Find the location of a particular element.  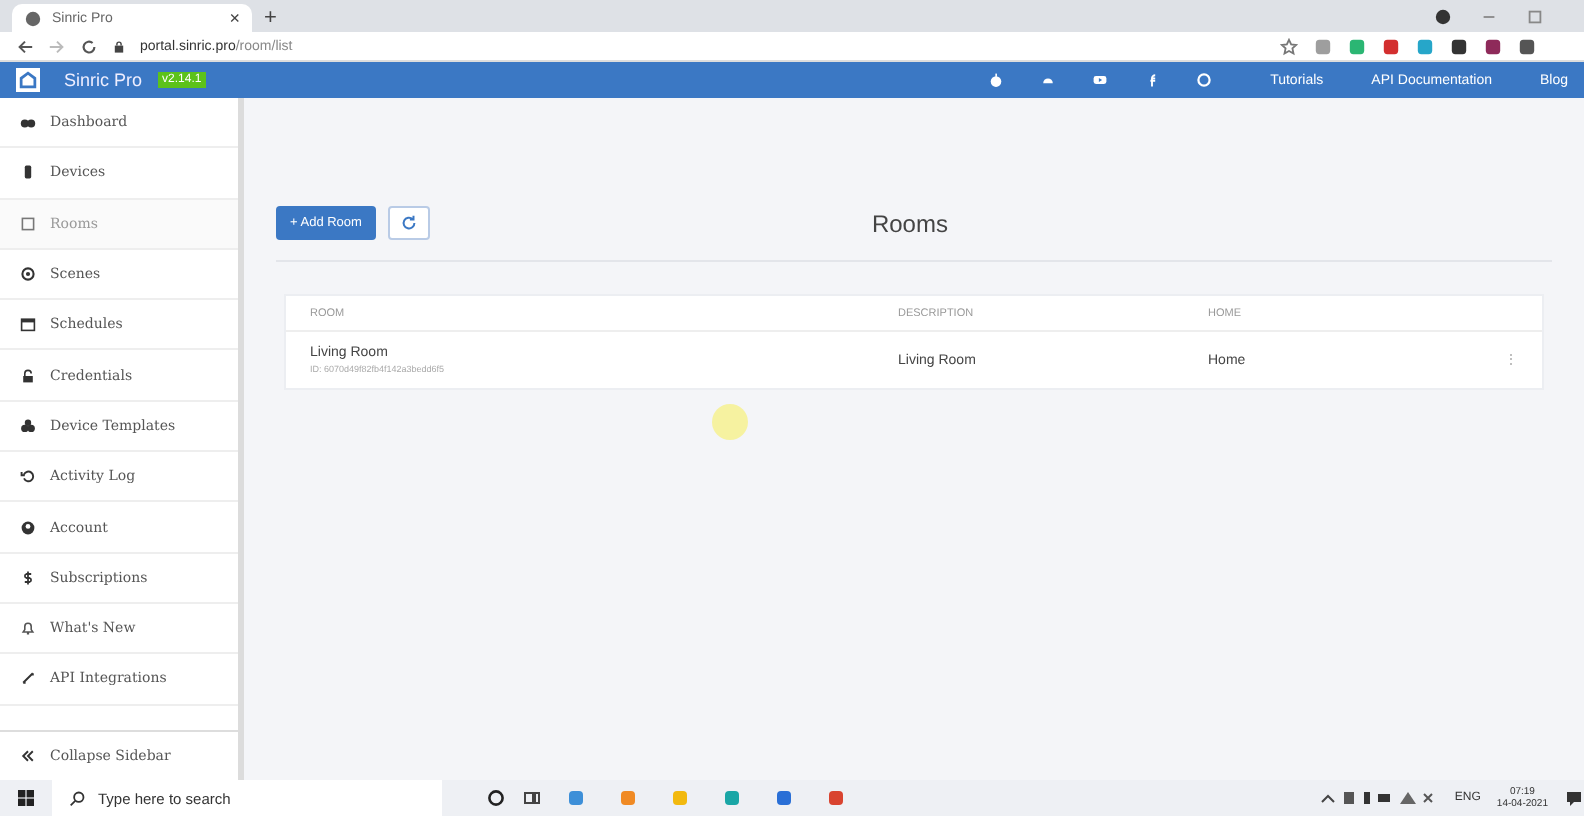

f-icon is located at coordinates (1152, 80).